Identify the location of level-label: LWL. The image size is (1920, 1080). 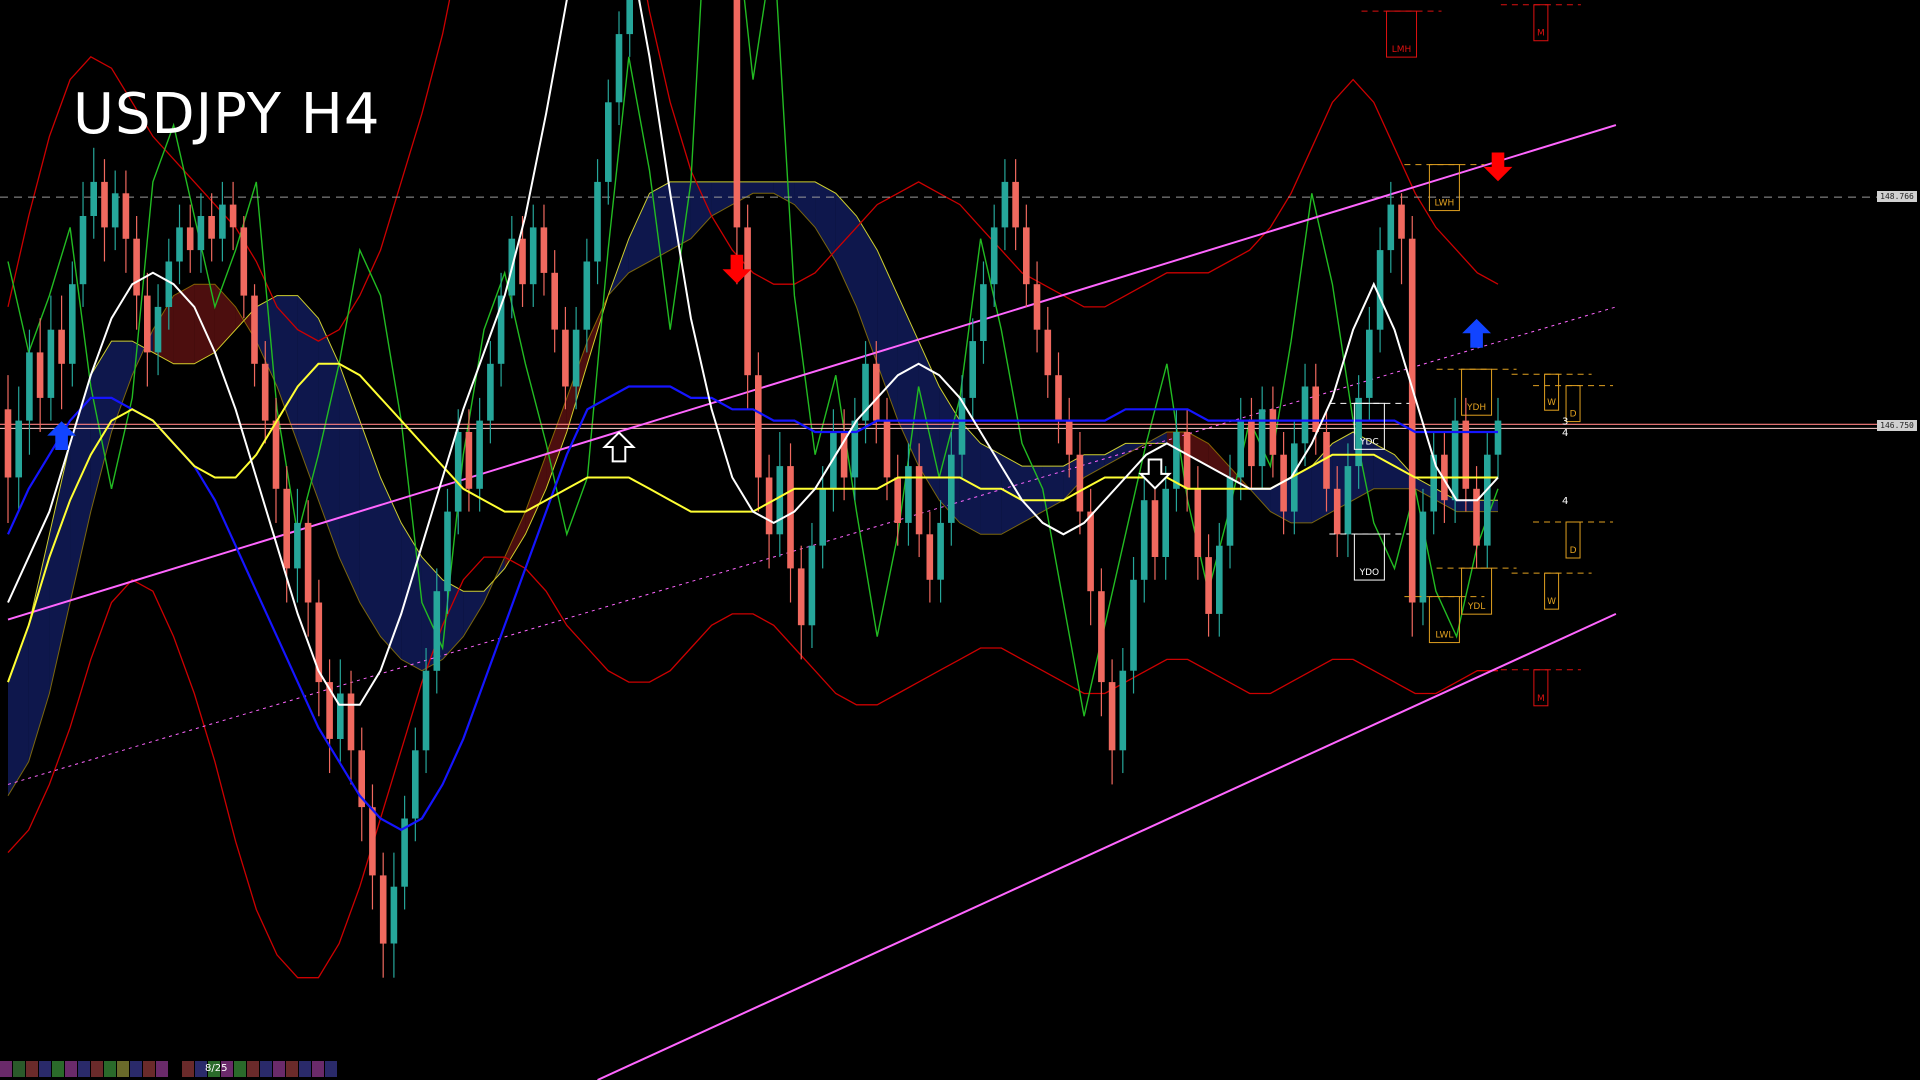
(1444, 636).